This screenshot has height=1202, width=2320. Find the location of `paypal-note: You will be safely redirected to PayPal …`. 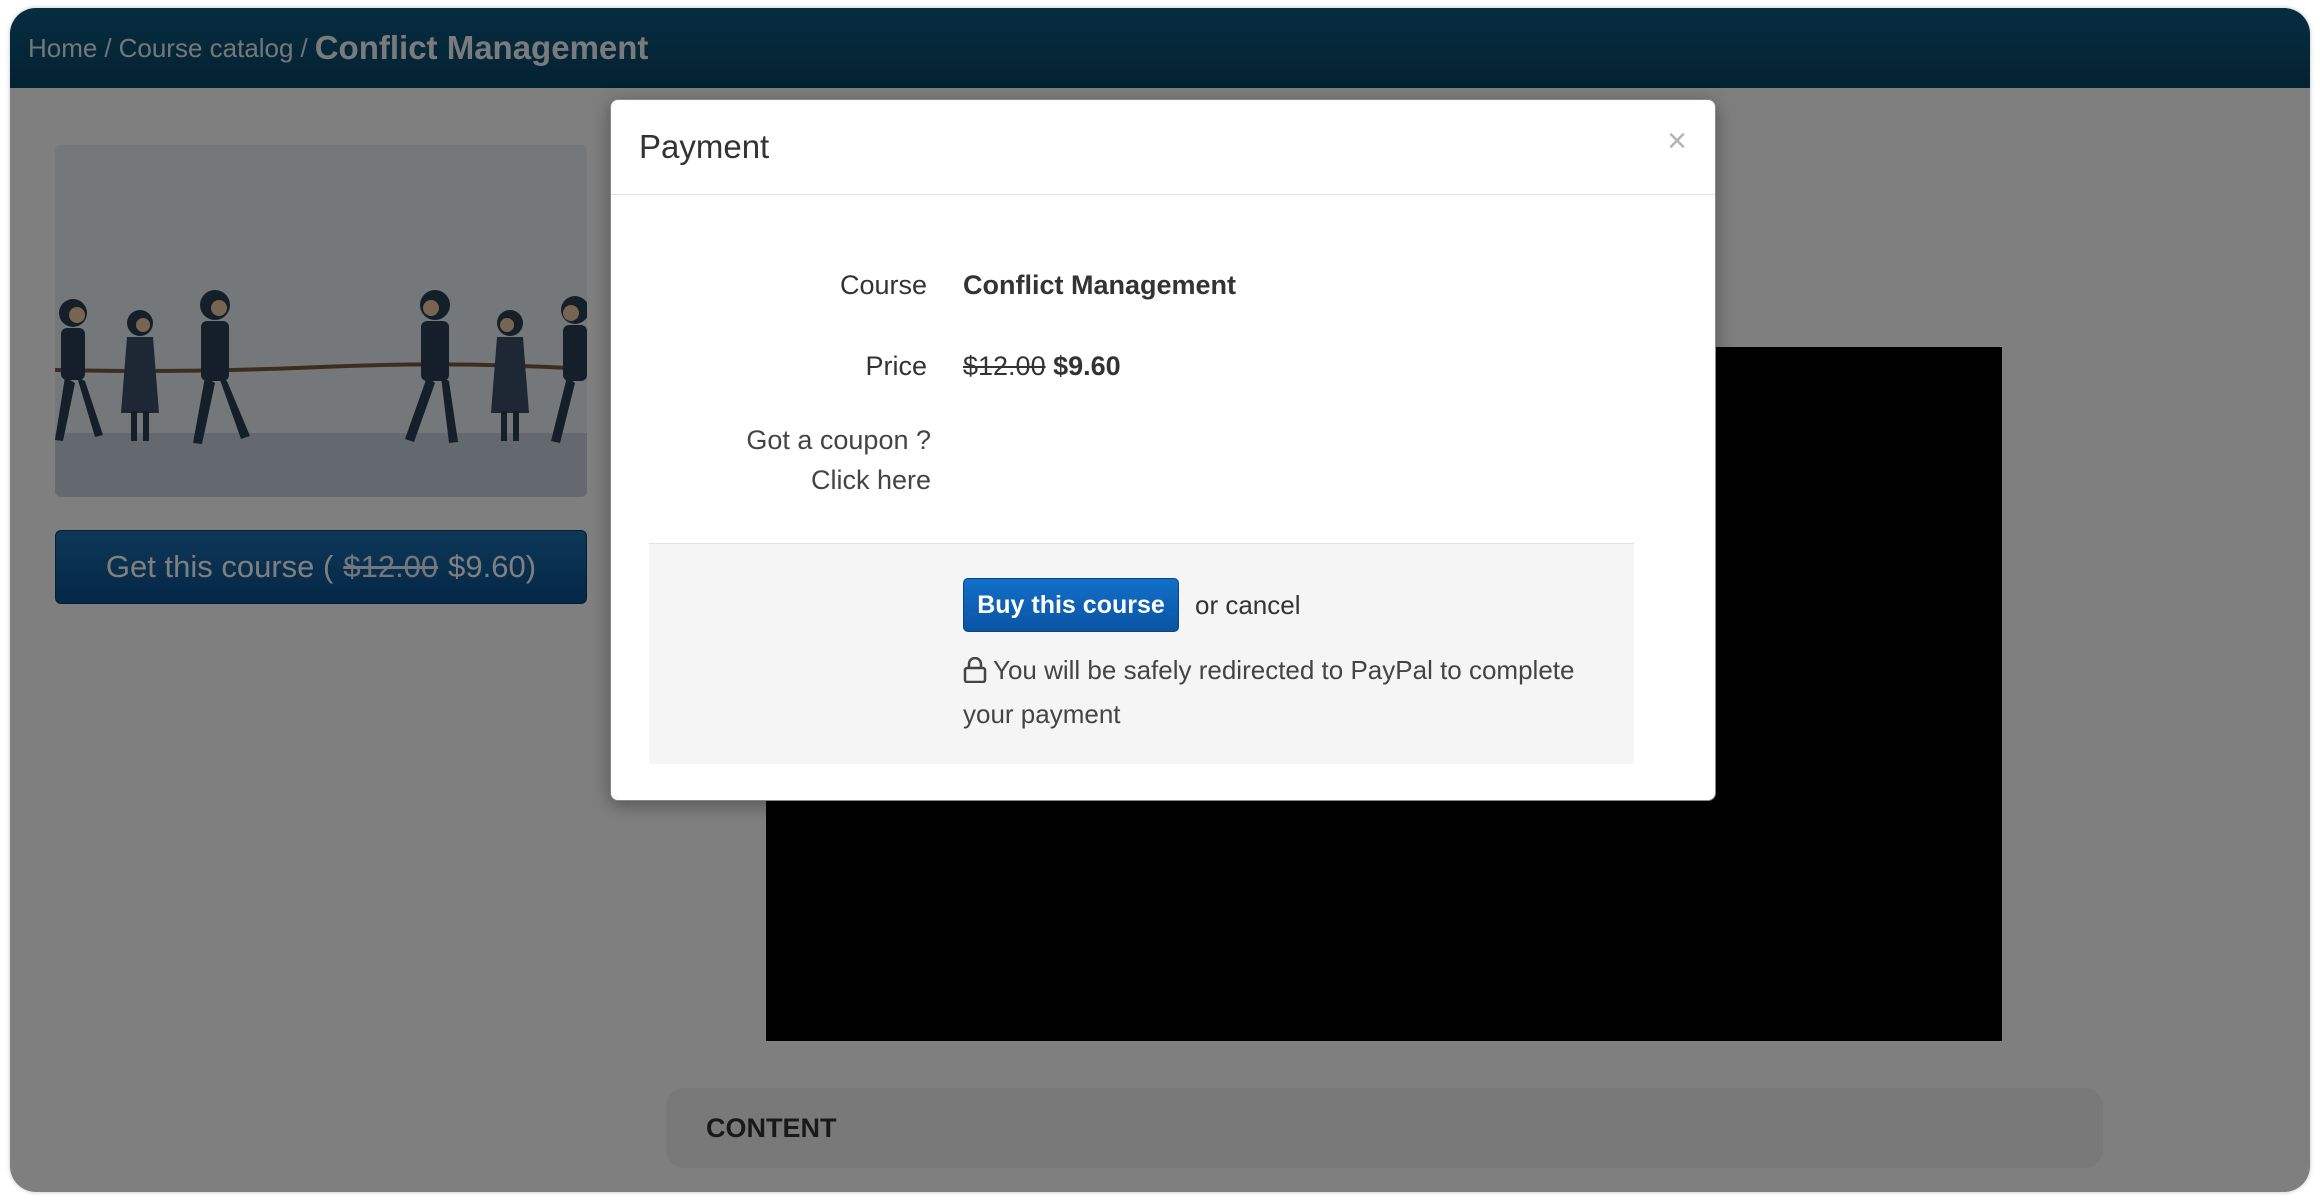

paypal-note: You will be safely redirected to PayPal … is located at coordinates (1278, 692).